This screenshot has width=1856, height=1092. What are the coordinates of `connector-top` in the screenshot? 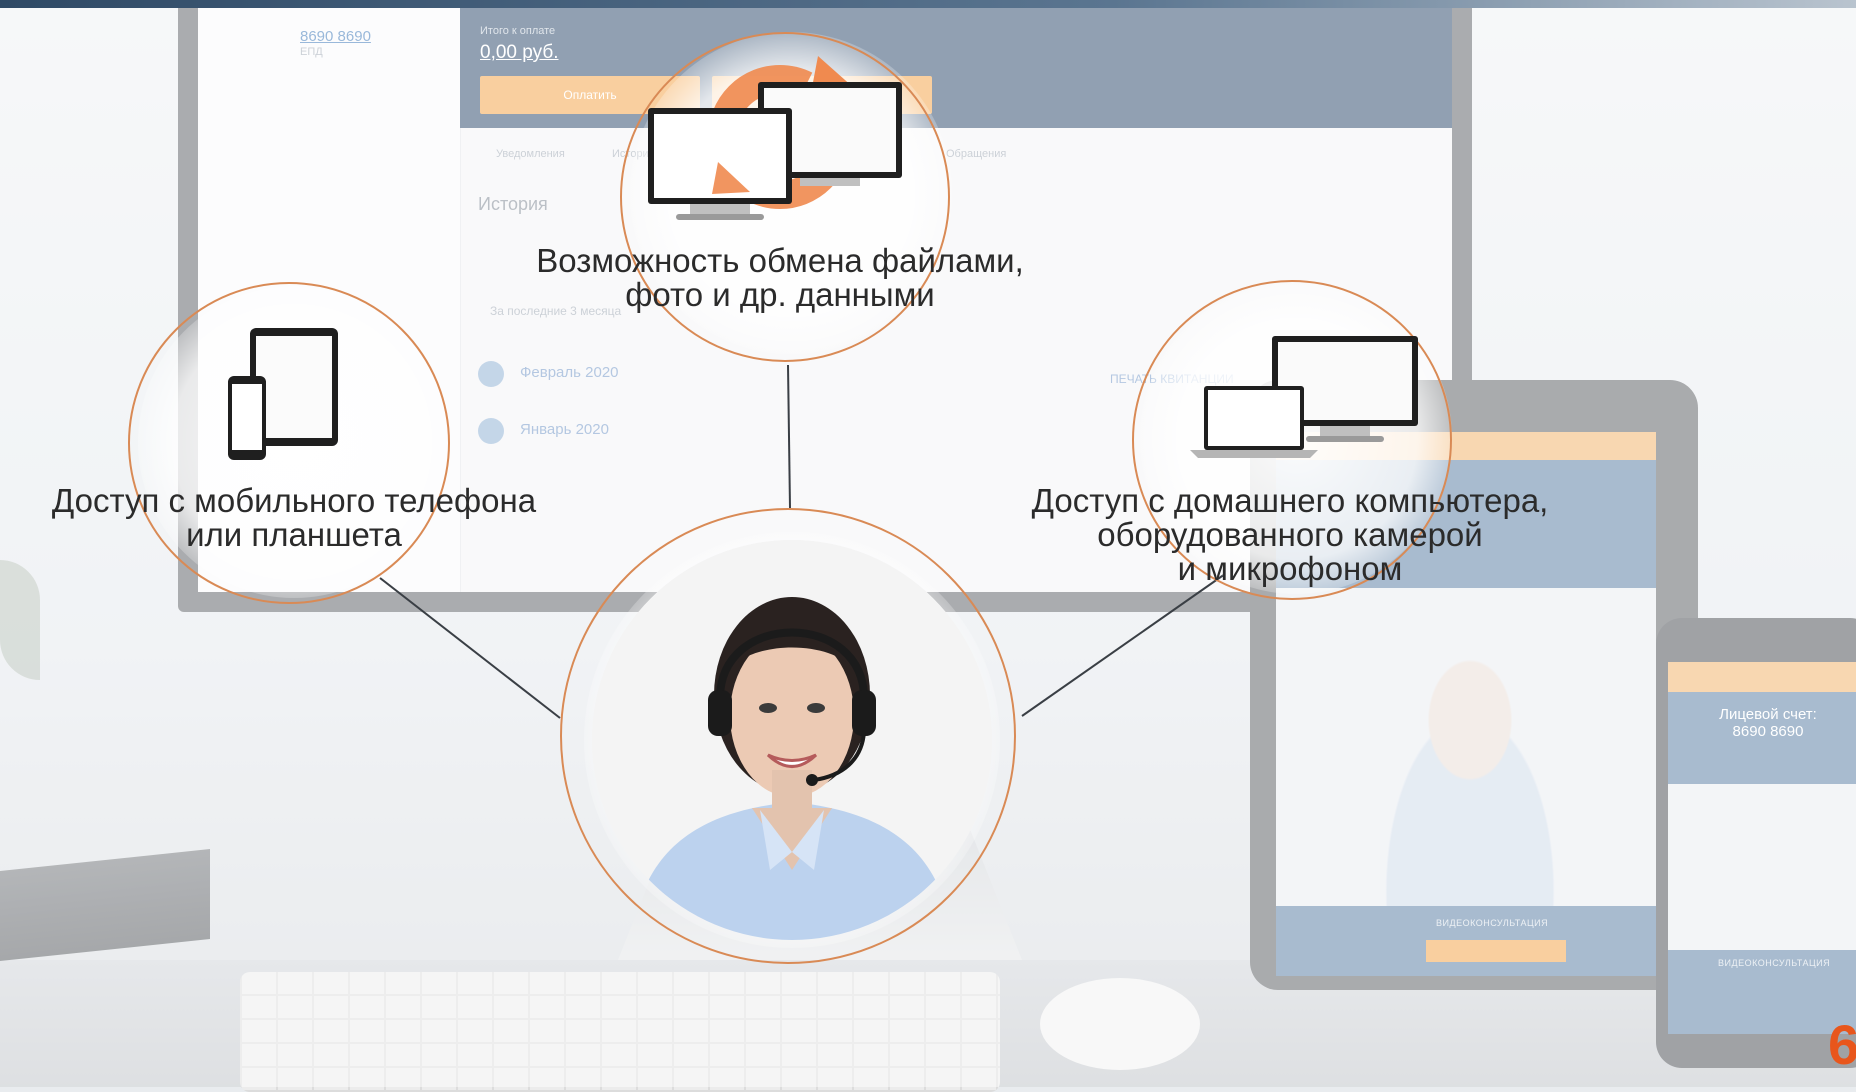 It's located at (789, 436).